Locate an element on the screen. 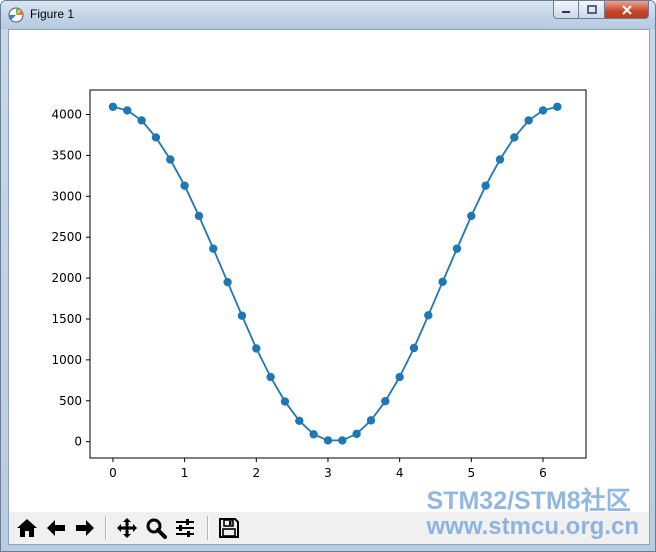  back-button is located at coordinates (56, 528).